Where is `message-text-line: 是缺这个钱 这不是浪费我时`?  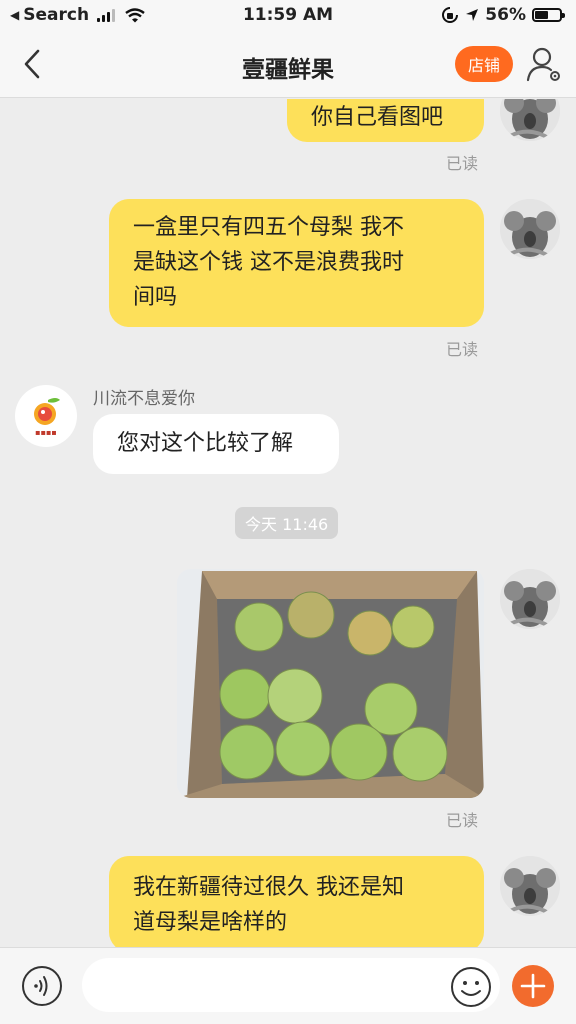 message-text-line: 是缺这个钱 这不是浪费我时 is located at coordinates (268, 262).